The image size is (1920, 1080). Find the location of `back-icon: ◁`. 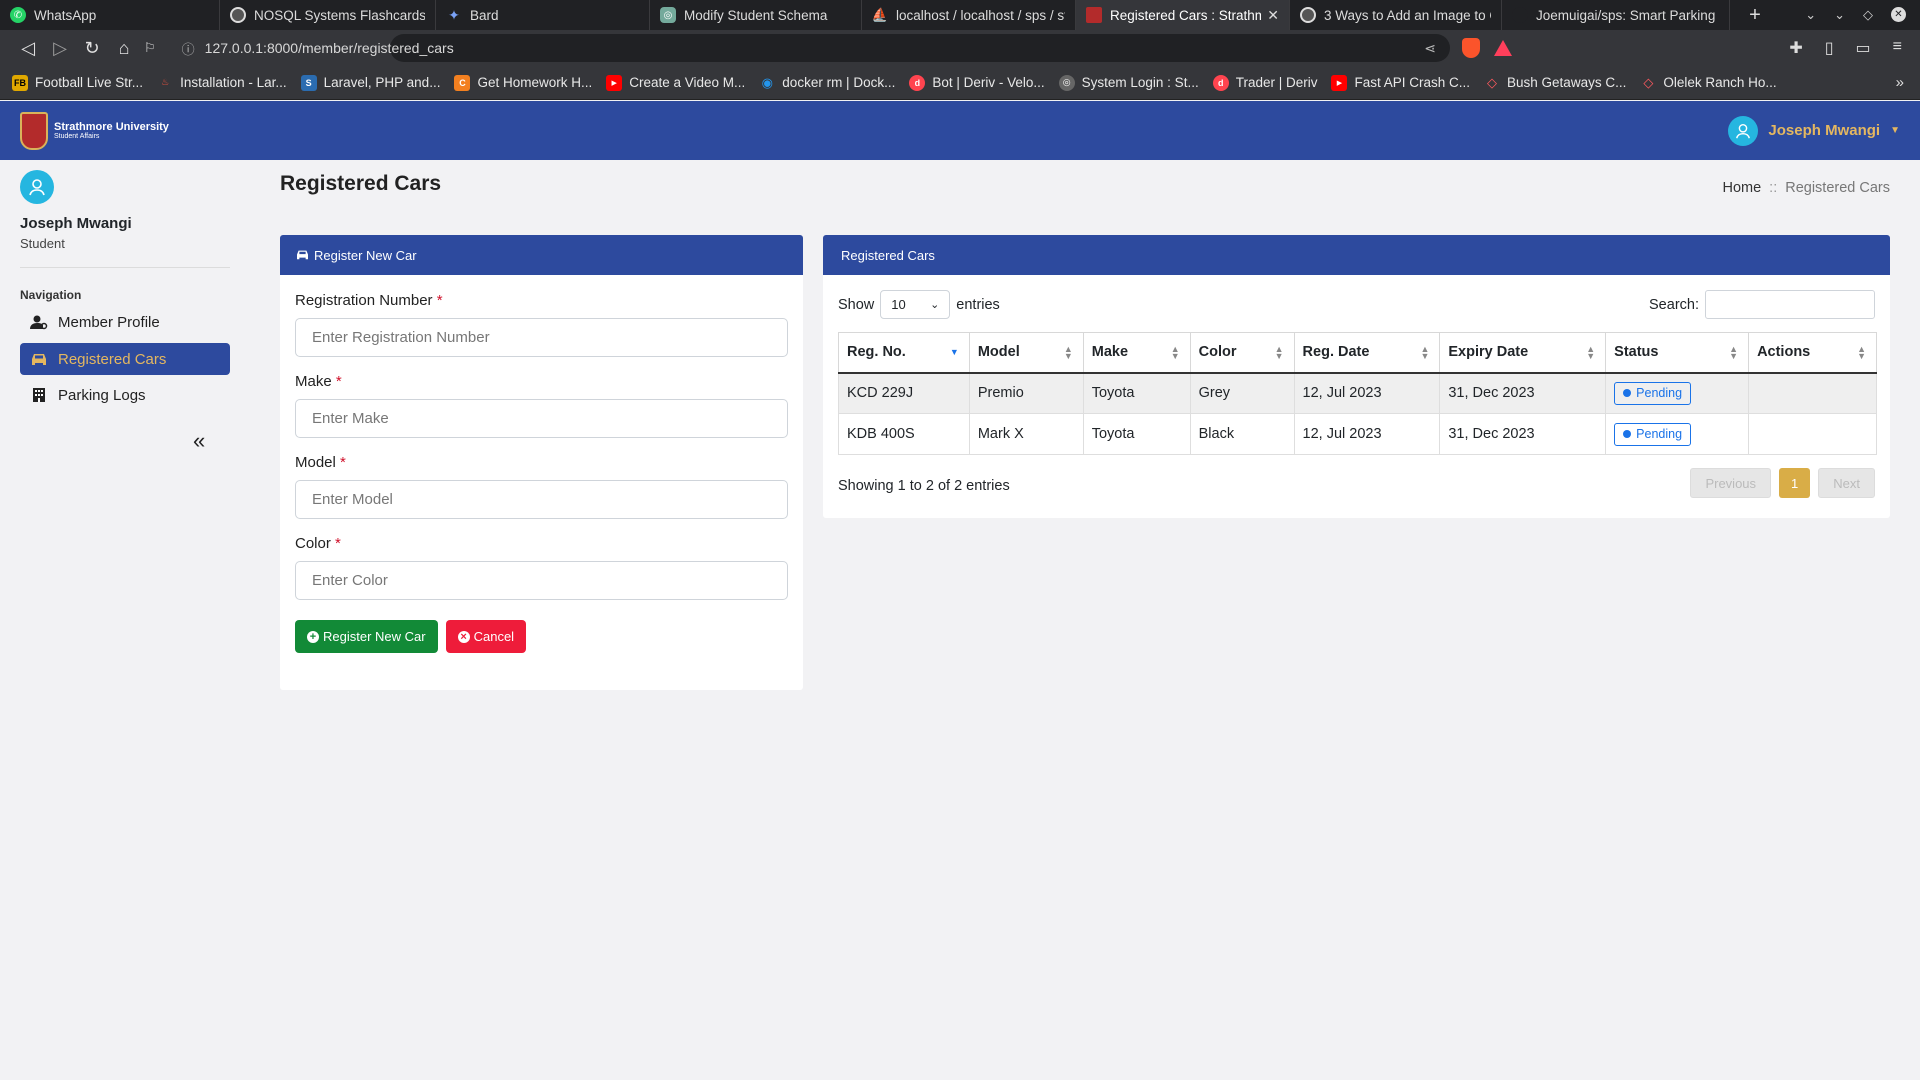

back-icon: ◁ is located at coordinates (28, 48).